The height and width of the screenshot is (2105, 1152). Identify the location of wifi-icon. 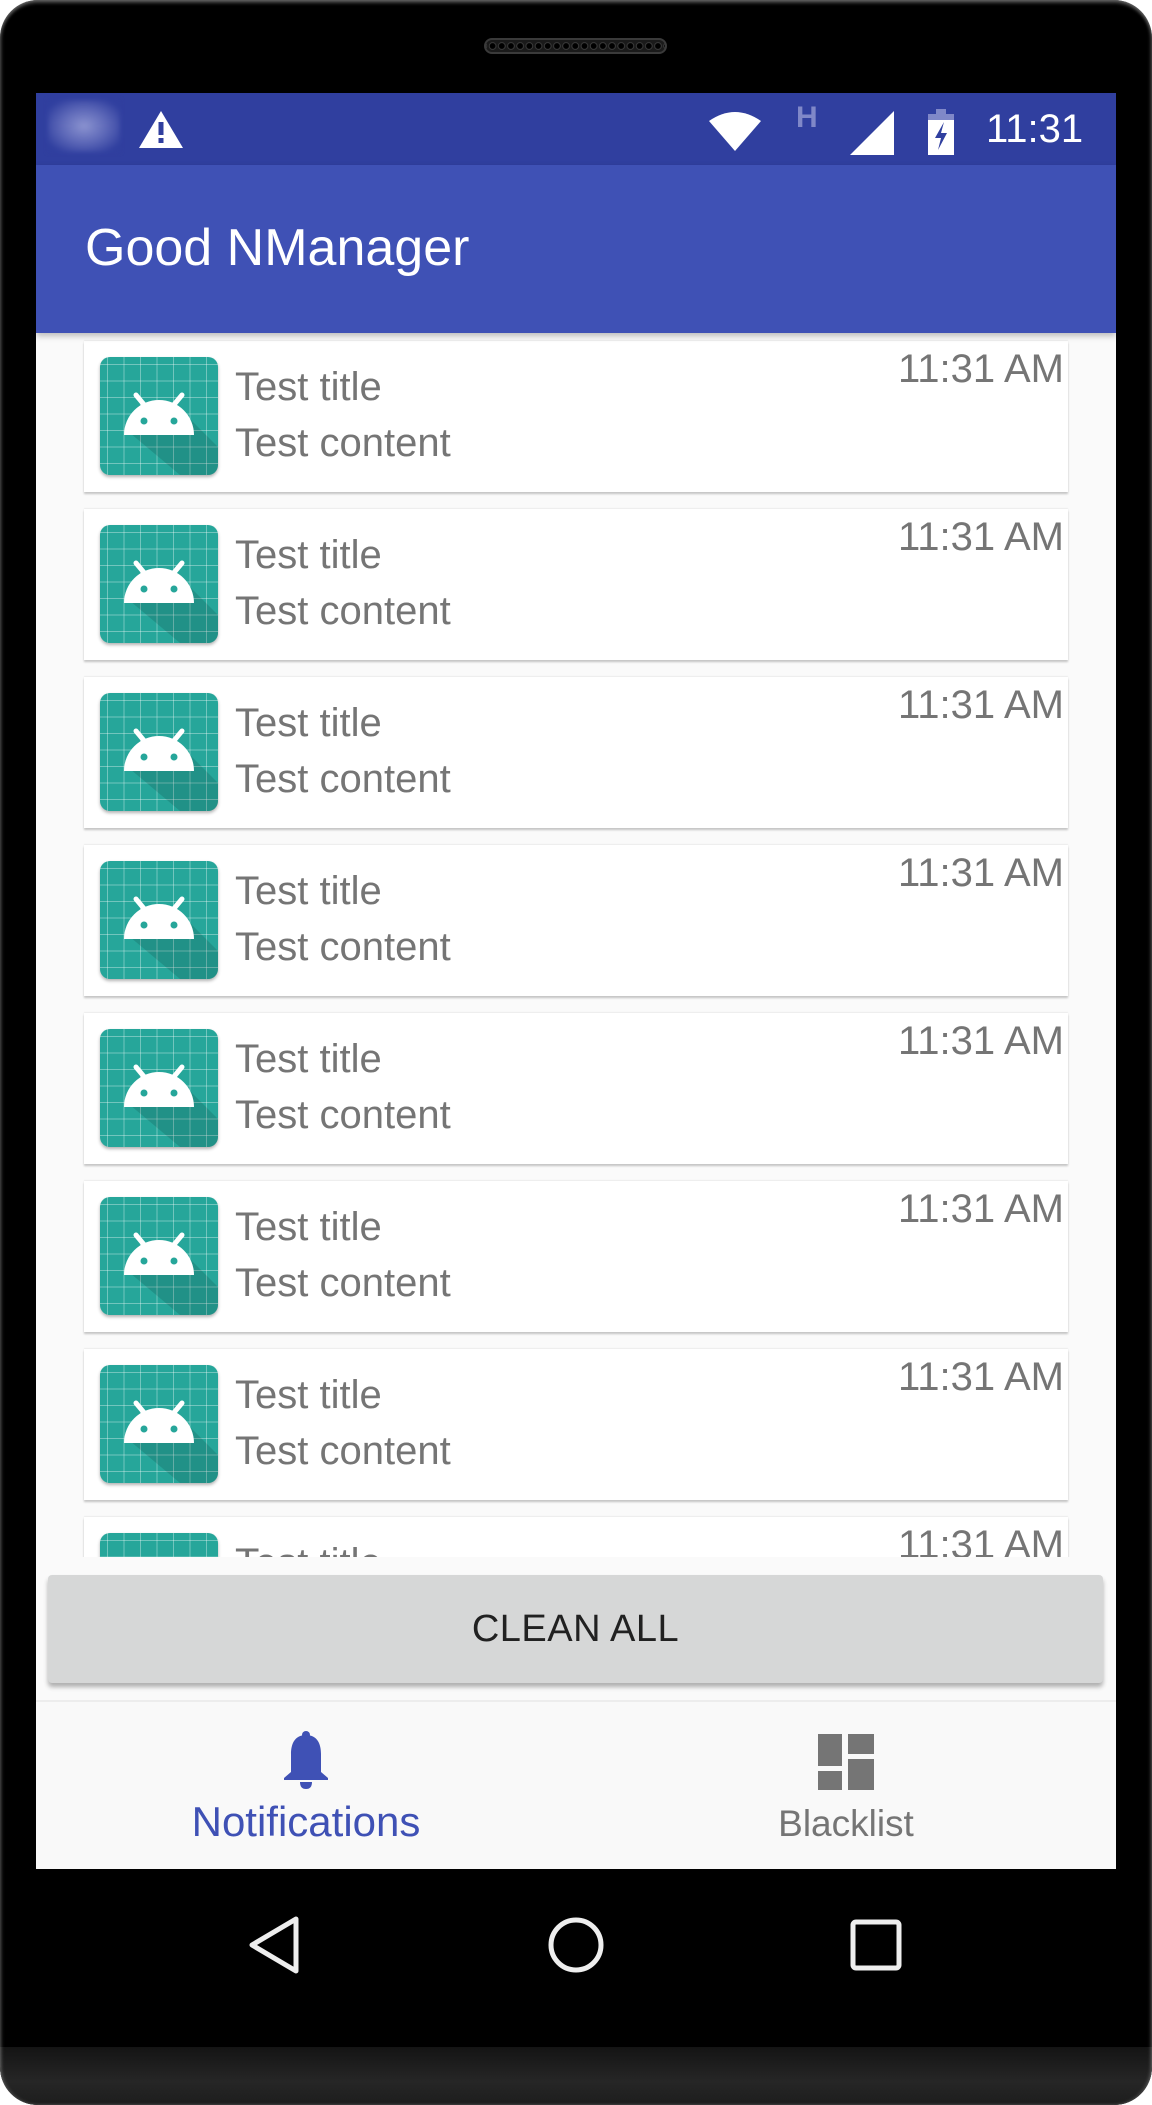
(735, 131).